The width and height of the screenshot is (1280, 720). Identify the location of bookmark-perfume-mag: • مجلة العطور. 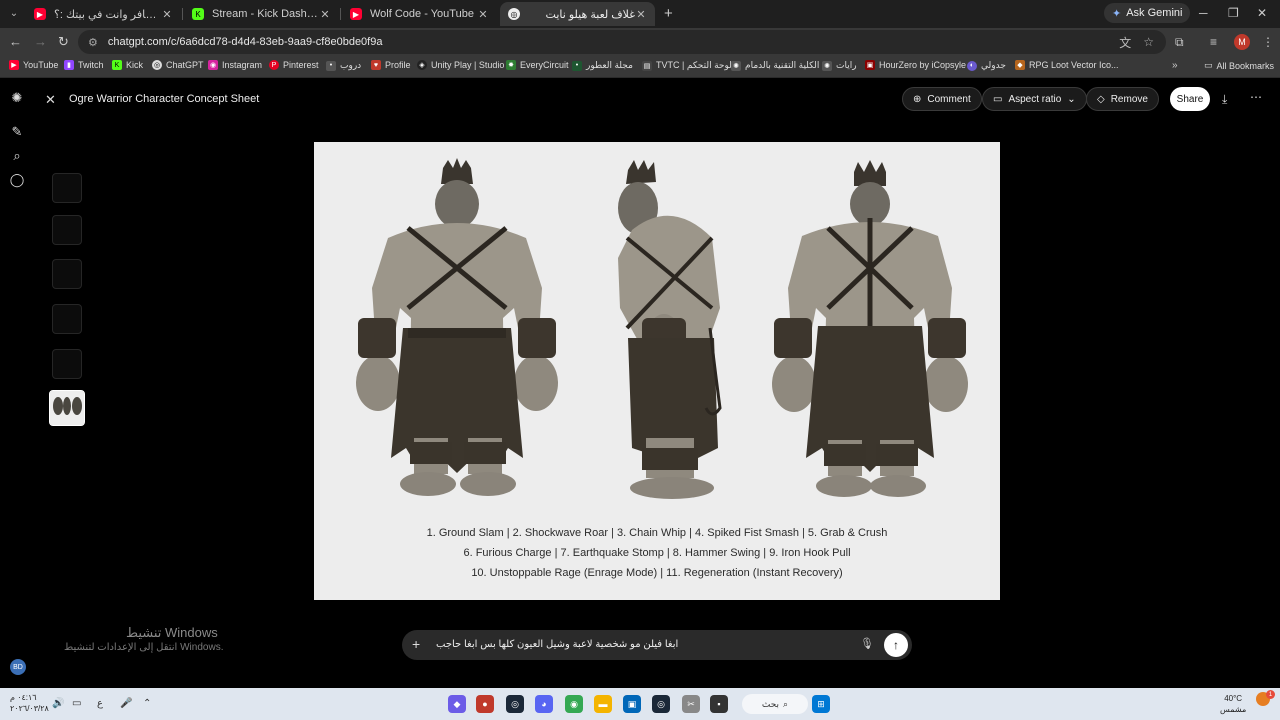
(602, 65).